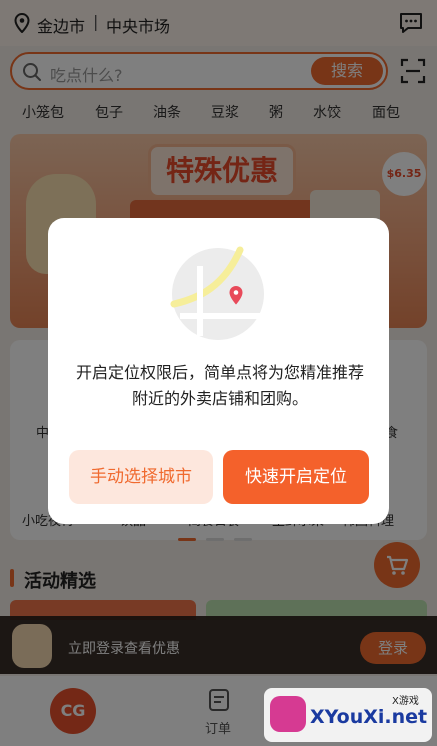 The image size is (437, 746). What do you see at coordinates (405, 701) in the screenshot?
I see `watermark-top: X游戏` at bounding box center [405, 701].